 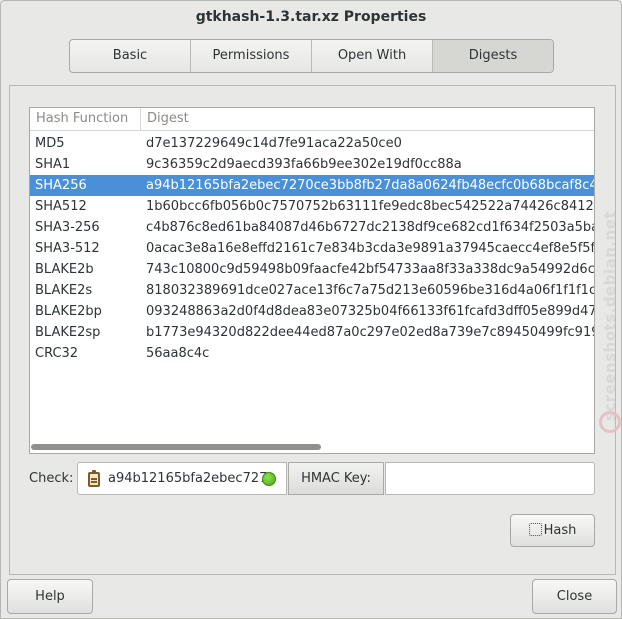 I want to click on check-label: Check:, so click(x=51, y=478).